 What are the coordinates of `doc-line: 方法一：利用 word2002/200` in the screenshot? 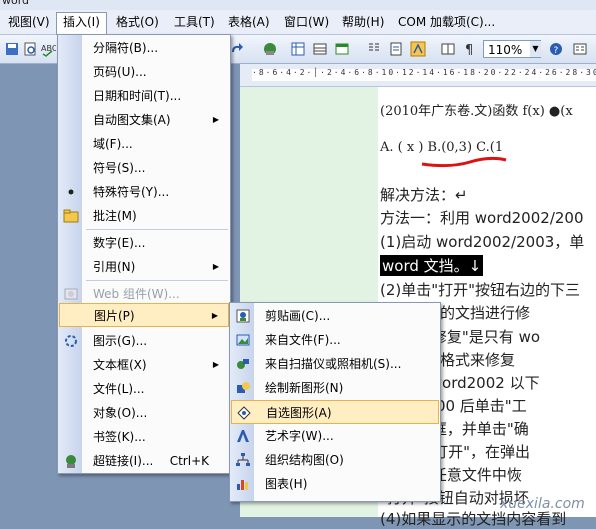 It's located at (482, 218).